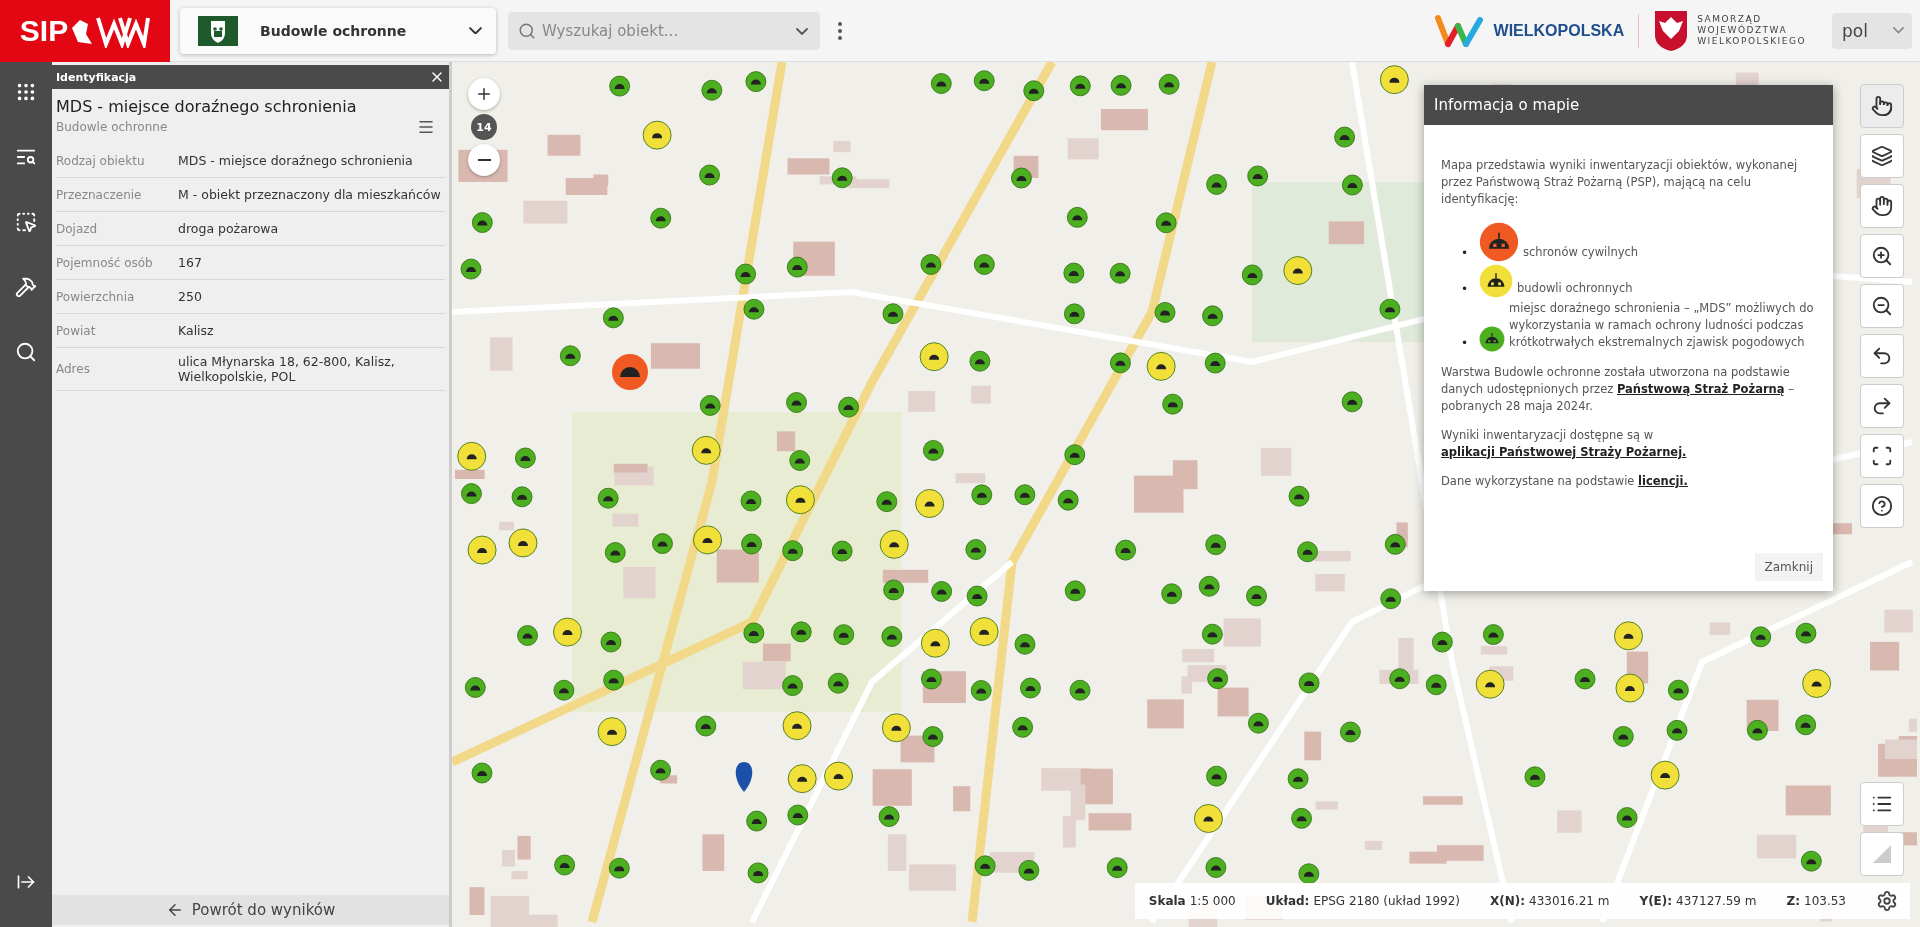 This screenshot has height=927, width=1920. What do you see at coordinates (196, 331) in the screenshot?
I see `attribute-value: Kalisz` at bounding box center [196, 331].